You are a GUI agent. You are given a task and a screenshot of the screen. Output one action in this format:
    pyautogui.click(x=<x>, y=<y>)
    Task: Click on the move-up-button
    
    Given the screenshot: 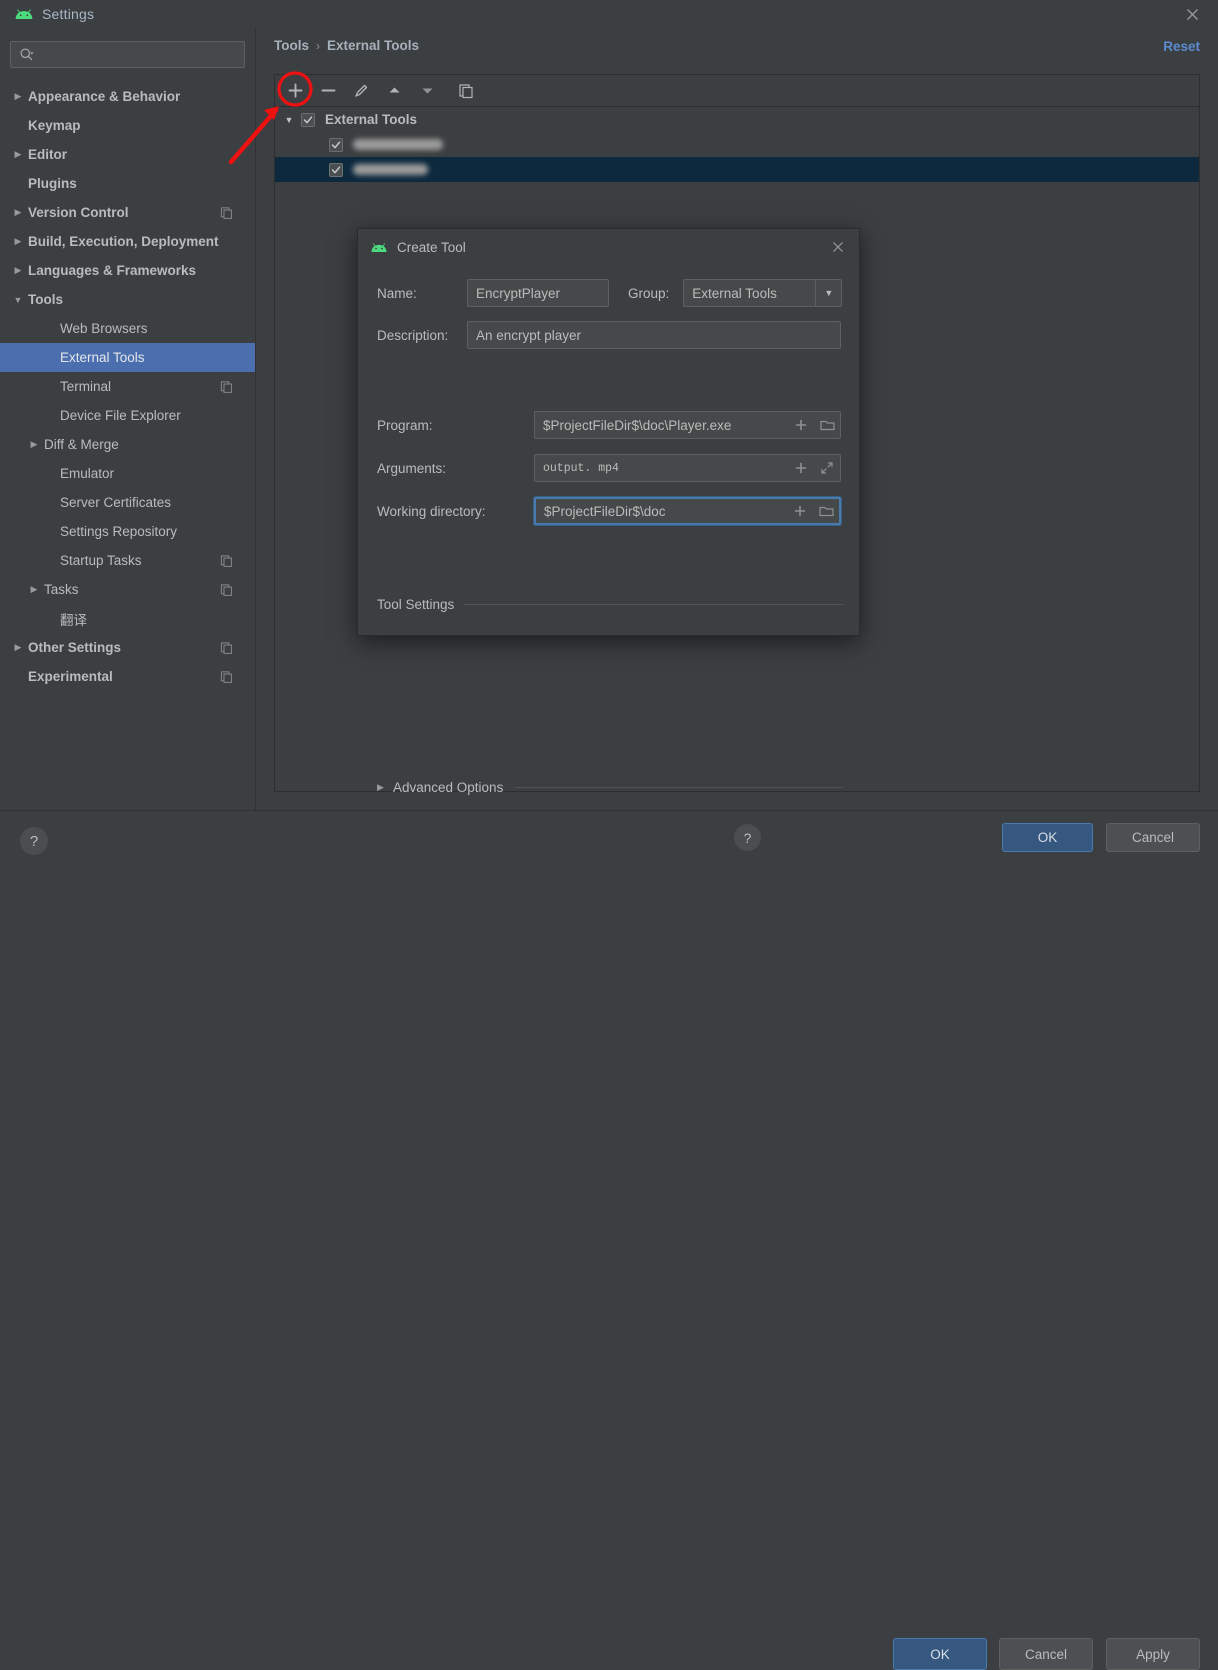 What is the action you would take?
    pyautogui.click(x=394, y=91)
    